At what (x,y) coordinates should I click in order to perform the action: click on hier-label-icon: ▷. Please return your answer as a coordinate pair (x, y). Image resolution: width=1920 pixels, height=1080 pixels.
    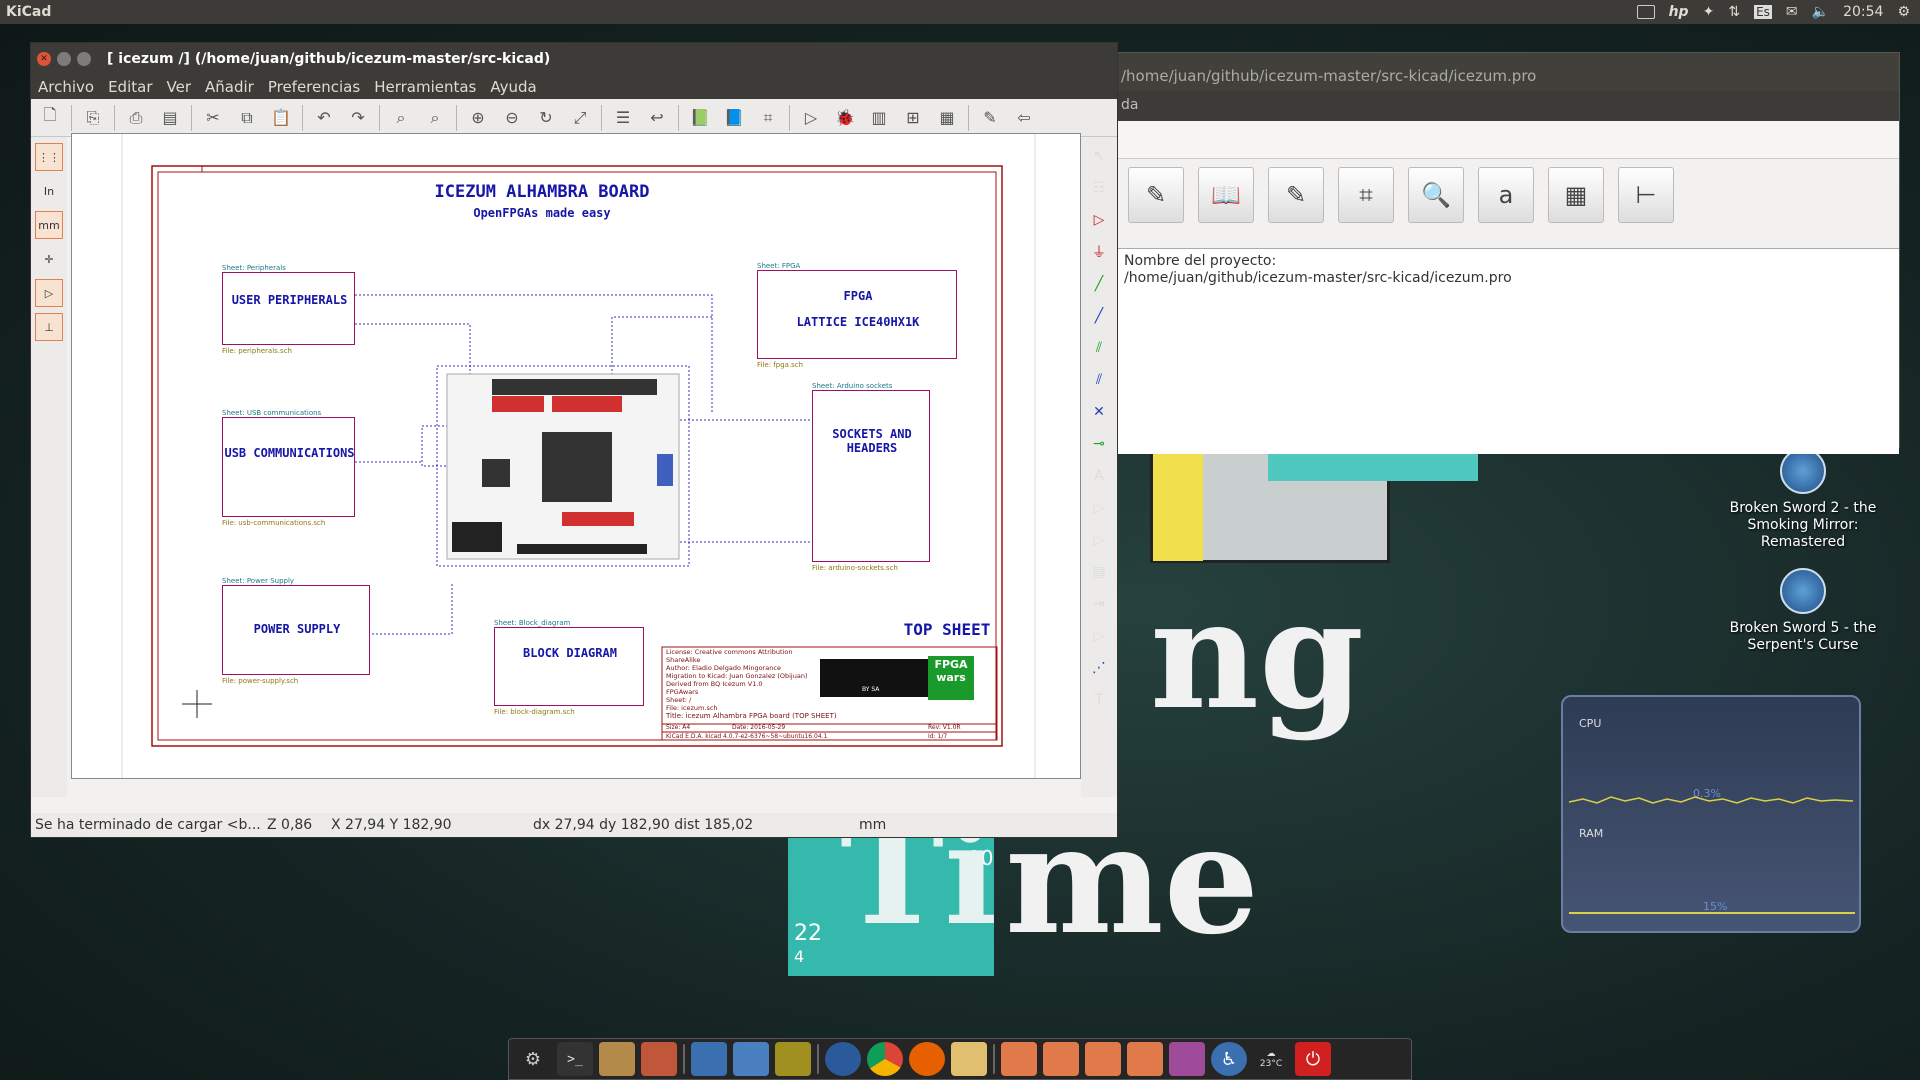
    Looking at the image, I should click on (1099, 540).